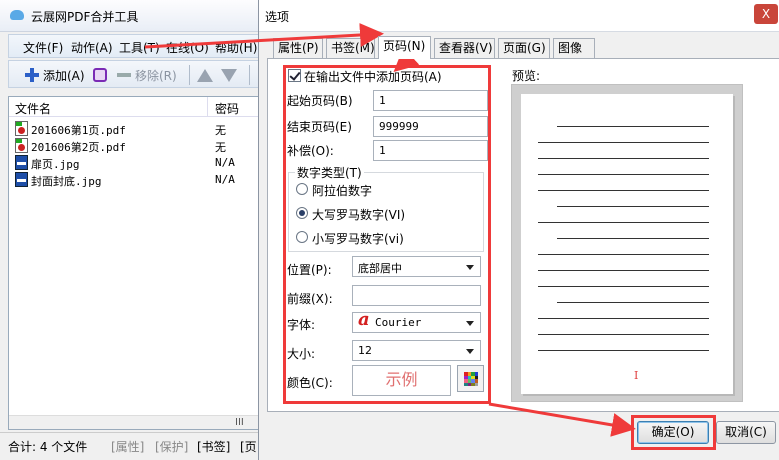 This screenshot has width=779, height=460. What do you see at coordinates (350, 48) in the screenshot?
I see `tab-bookmarks: 书签(M)` at bounding box center [350, 48].